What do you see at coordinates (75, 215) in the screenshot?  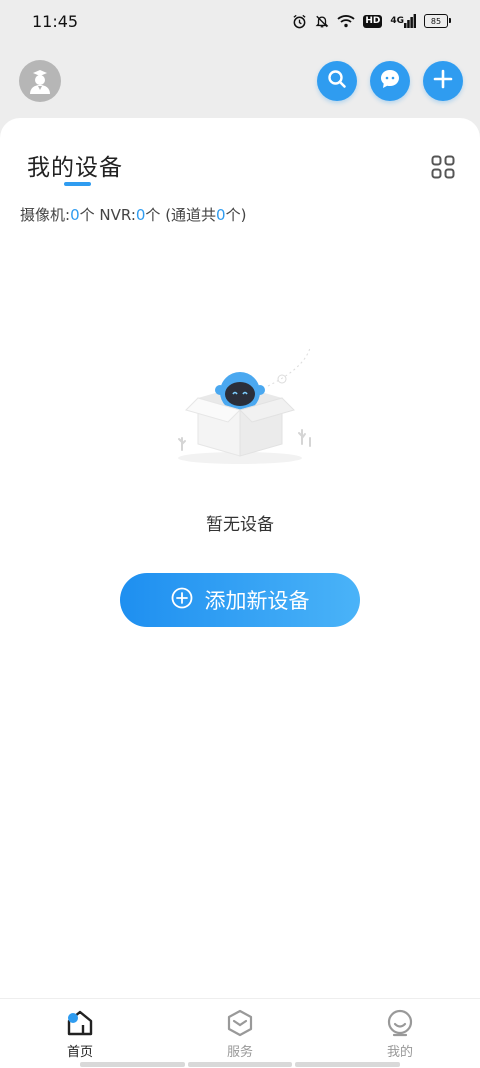 I see `camera-count: 0` at bounding box center [75, 215].